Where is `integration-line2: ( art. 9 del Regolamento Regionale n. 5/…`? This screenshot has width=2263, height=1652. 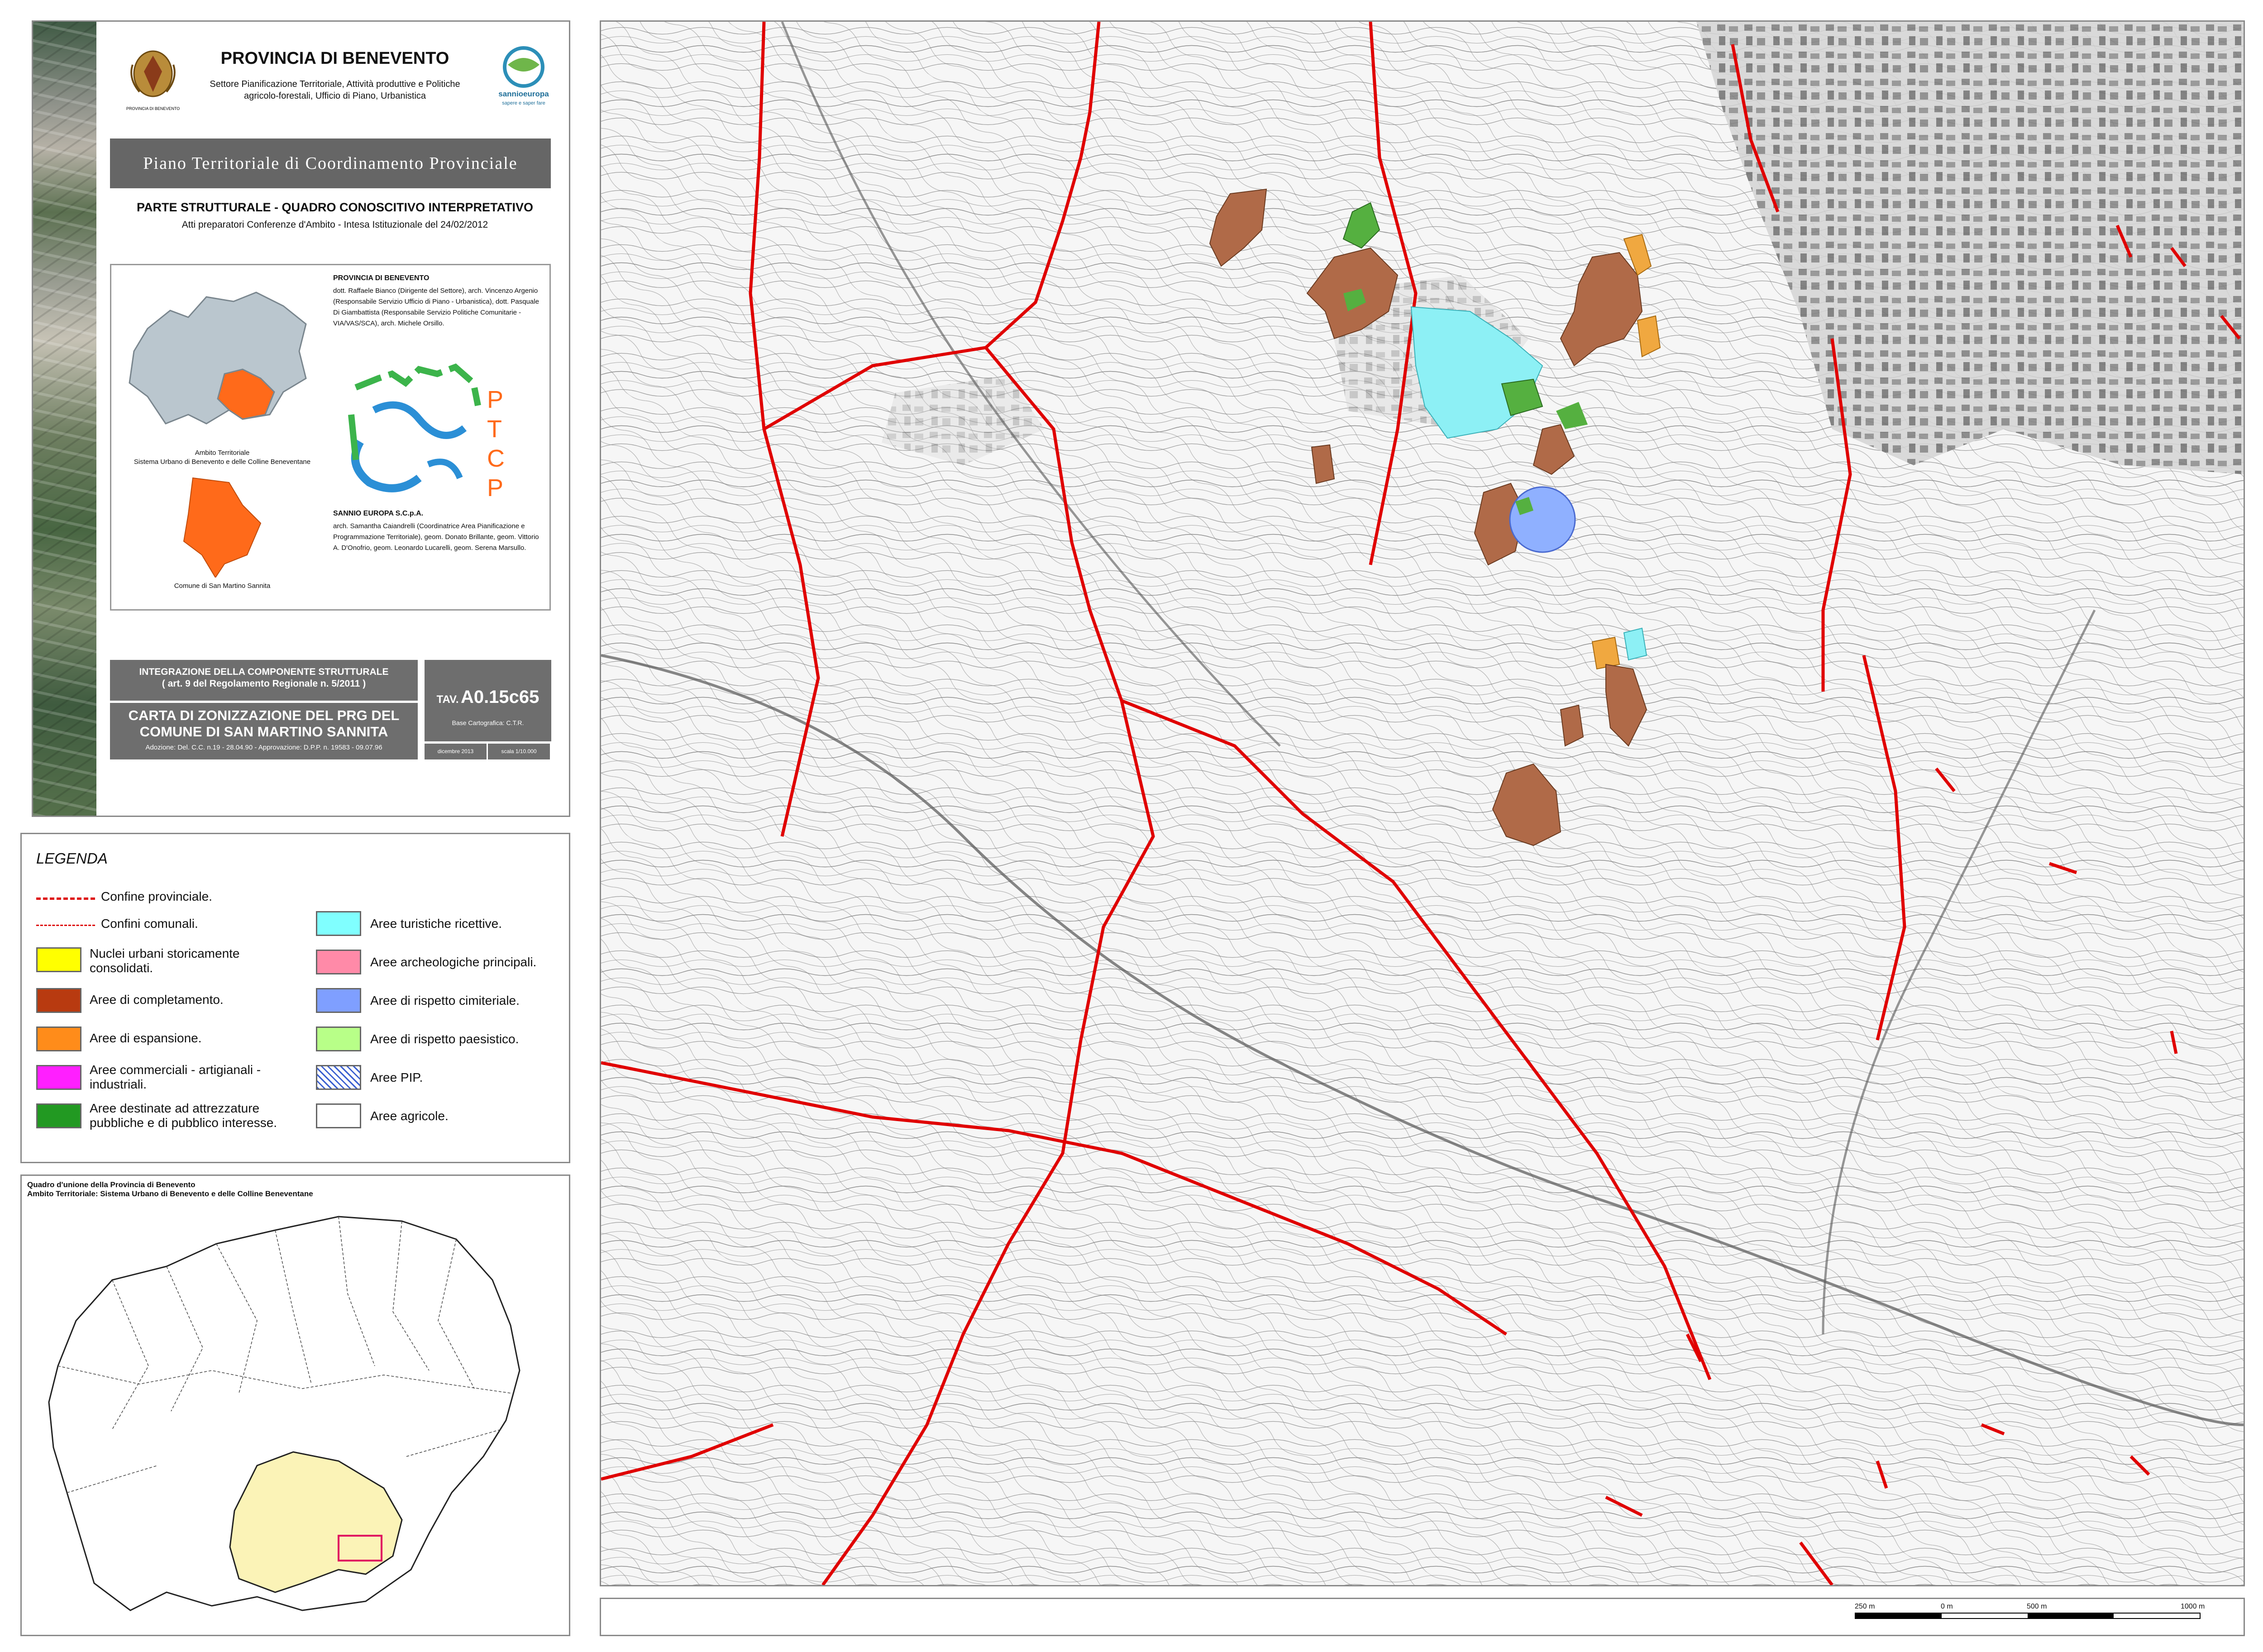
integration-line2: ( art. 9 del Regolamento Regionale n. 5/… is located at coordinates (264, 683).